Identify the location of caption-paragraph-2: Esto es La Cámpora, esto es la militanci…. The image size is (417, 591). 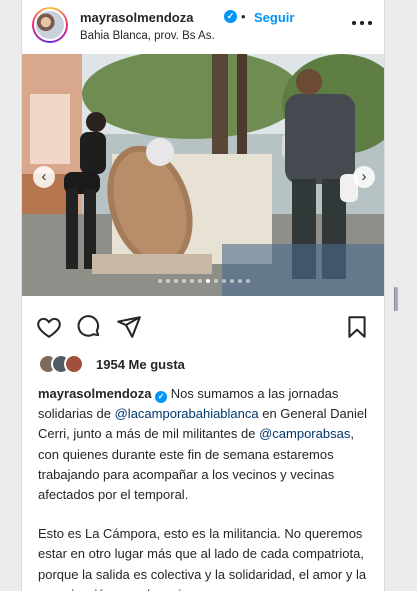
(202, 558).